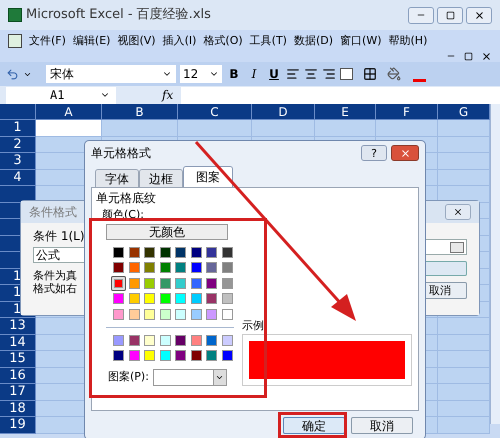 The width and height of the screenshot is (500, 438). I want to click on column-header: F, so click(407, 112).